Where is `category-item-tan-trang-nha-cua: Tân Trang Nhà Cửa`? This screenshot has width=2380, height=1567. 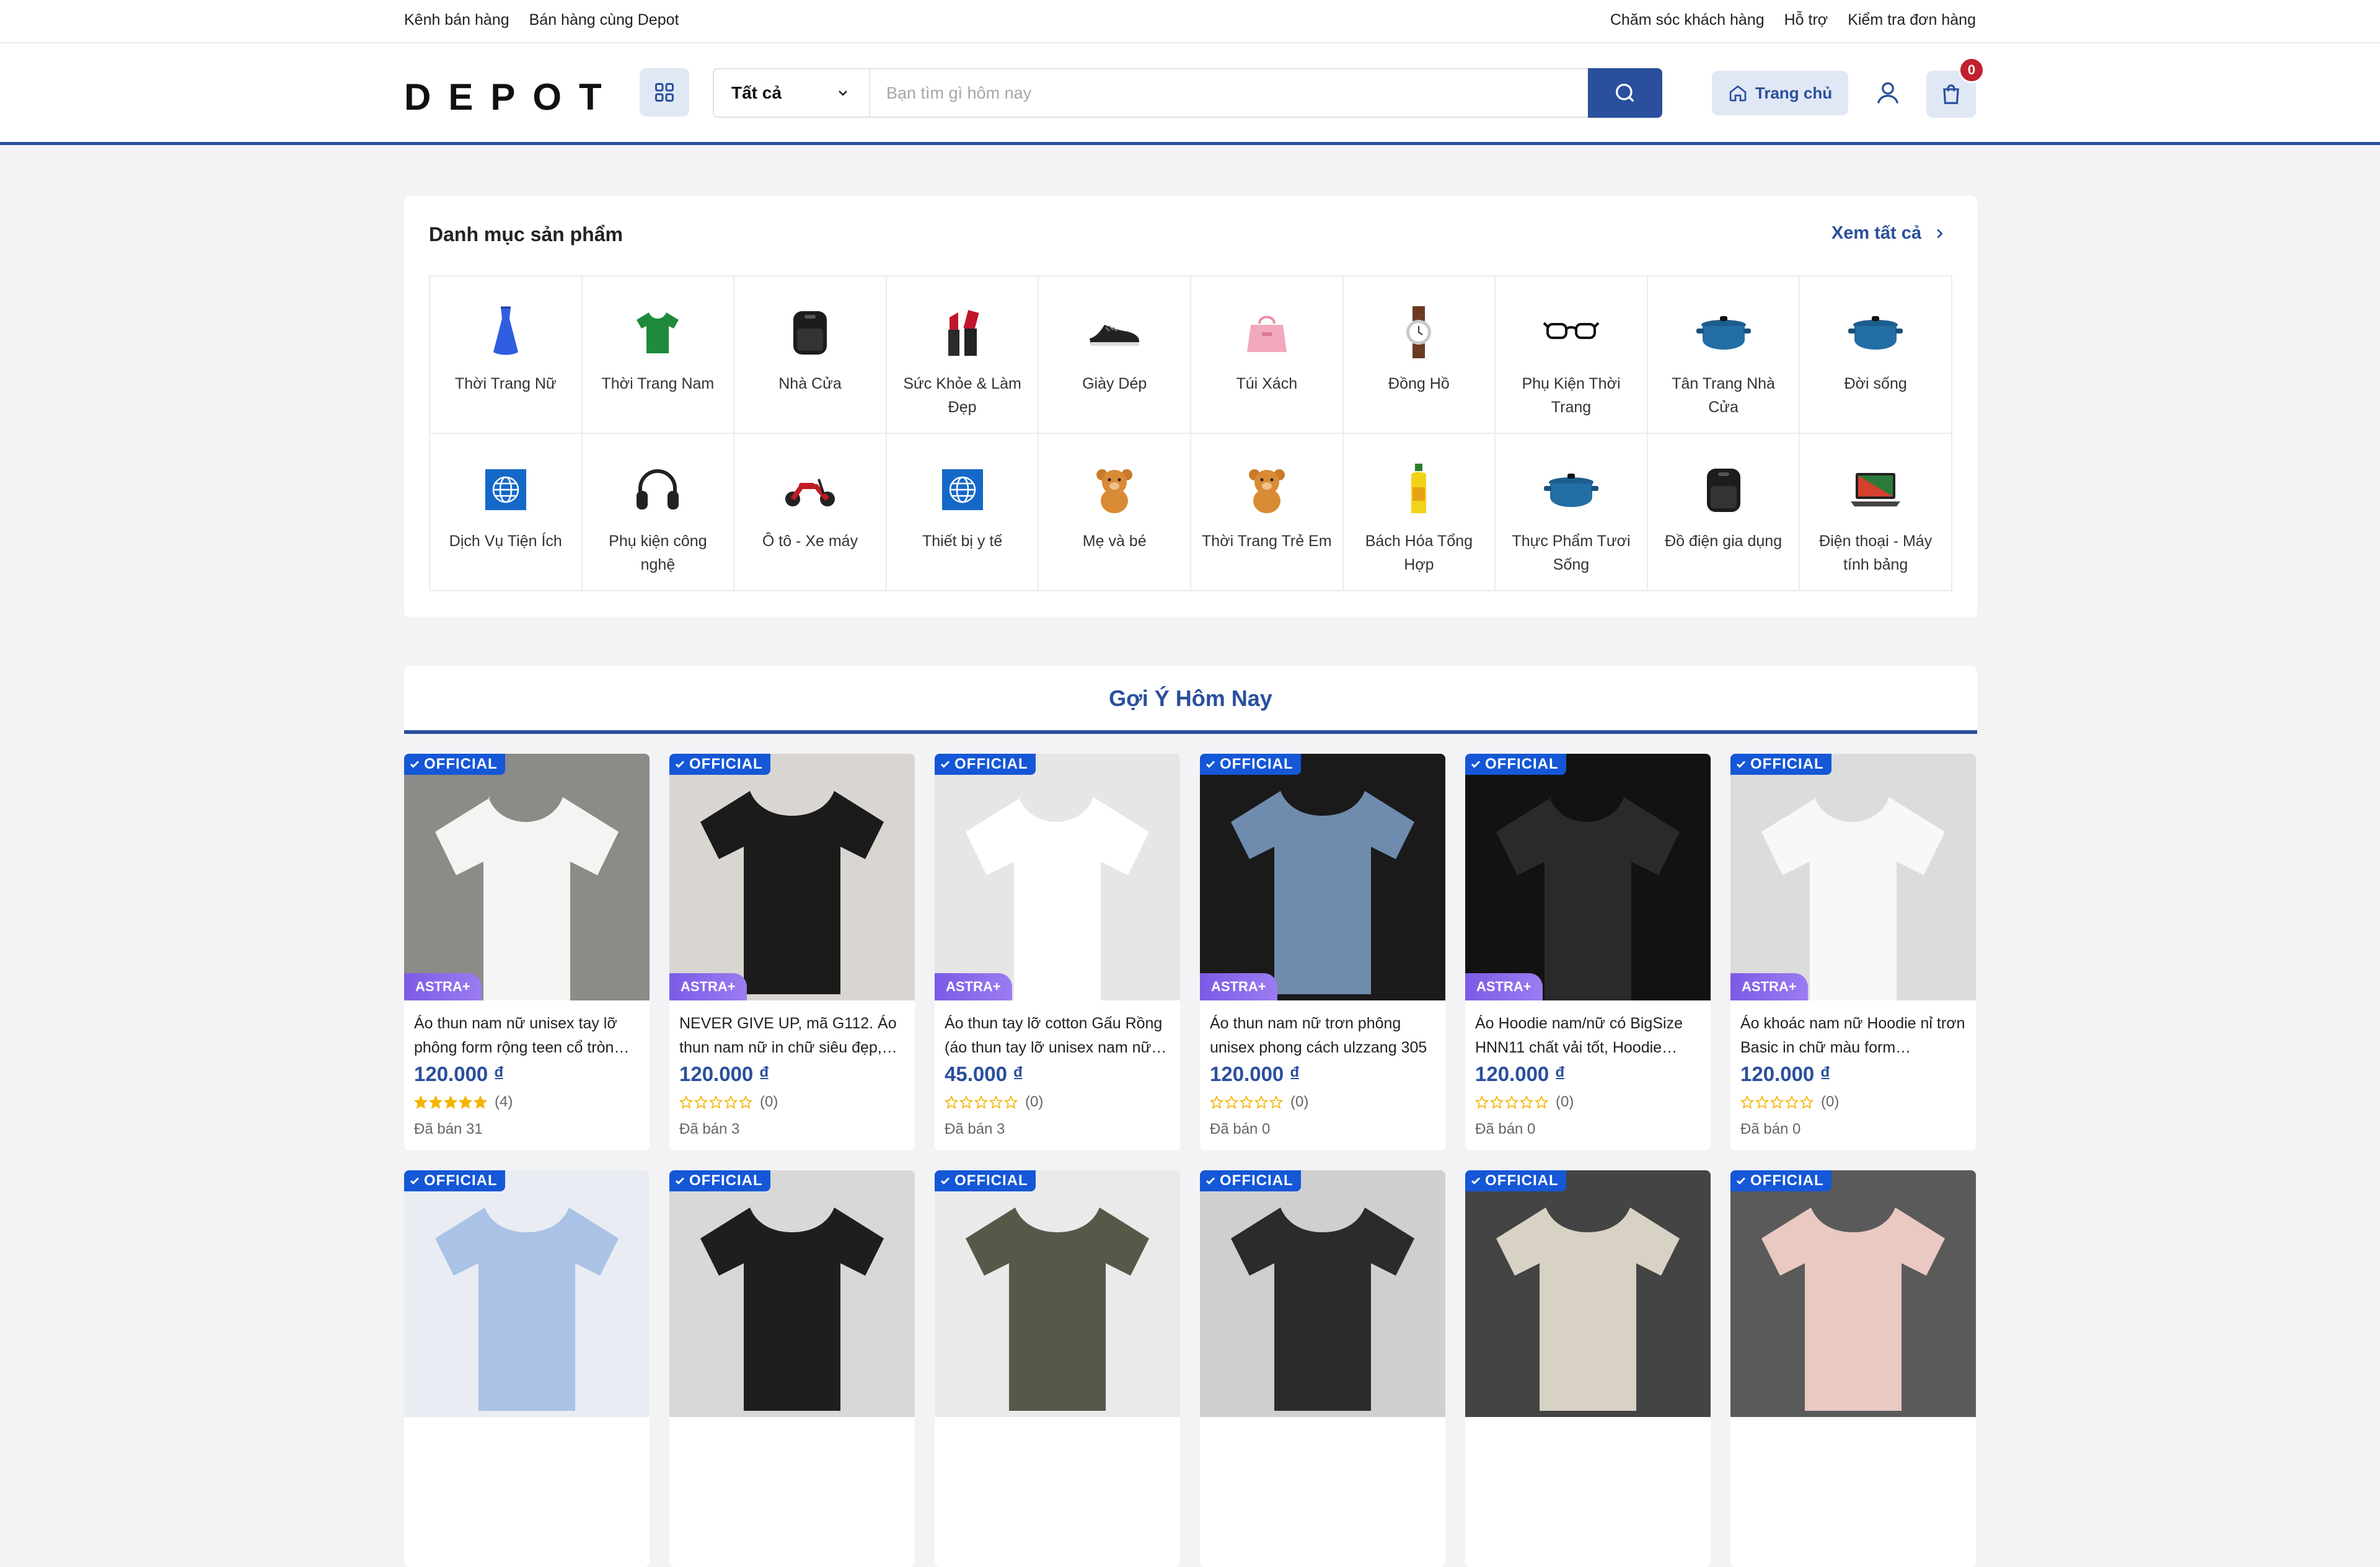
category-item-tan-trang-nha-cua: Tân Trang Nhà Cửa is located at coordinates (1723, 355).